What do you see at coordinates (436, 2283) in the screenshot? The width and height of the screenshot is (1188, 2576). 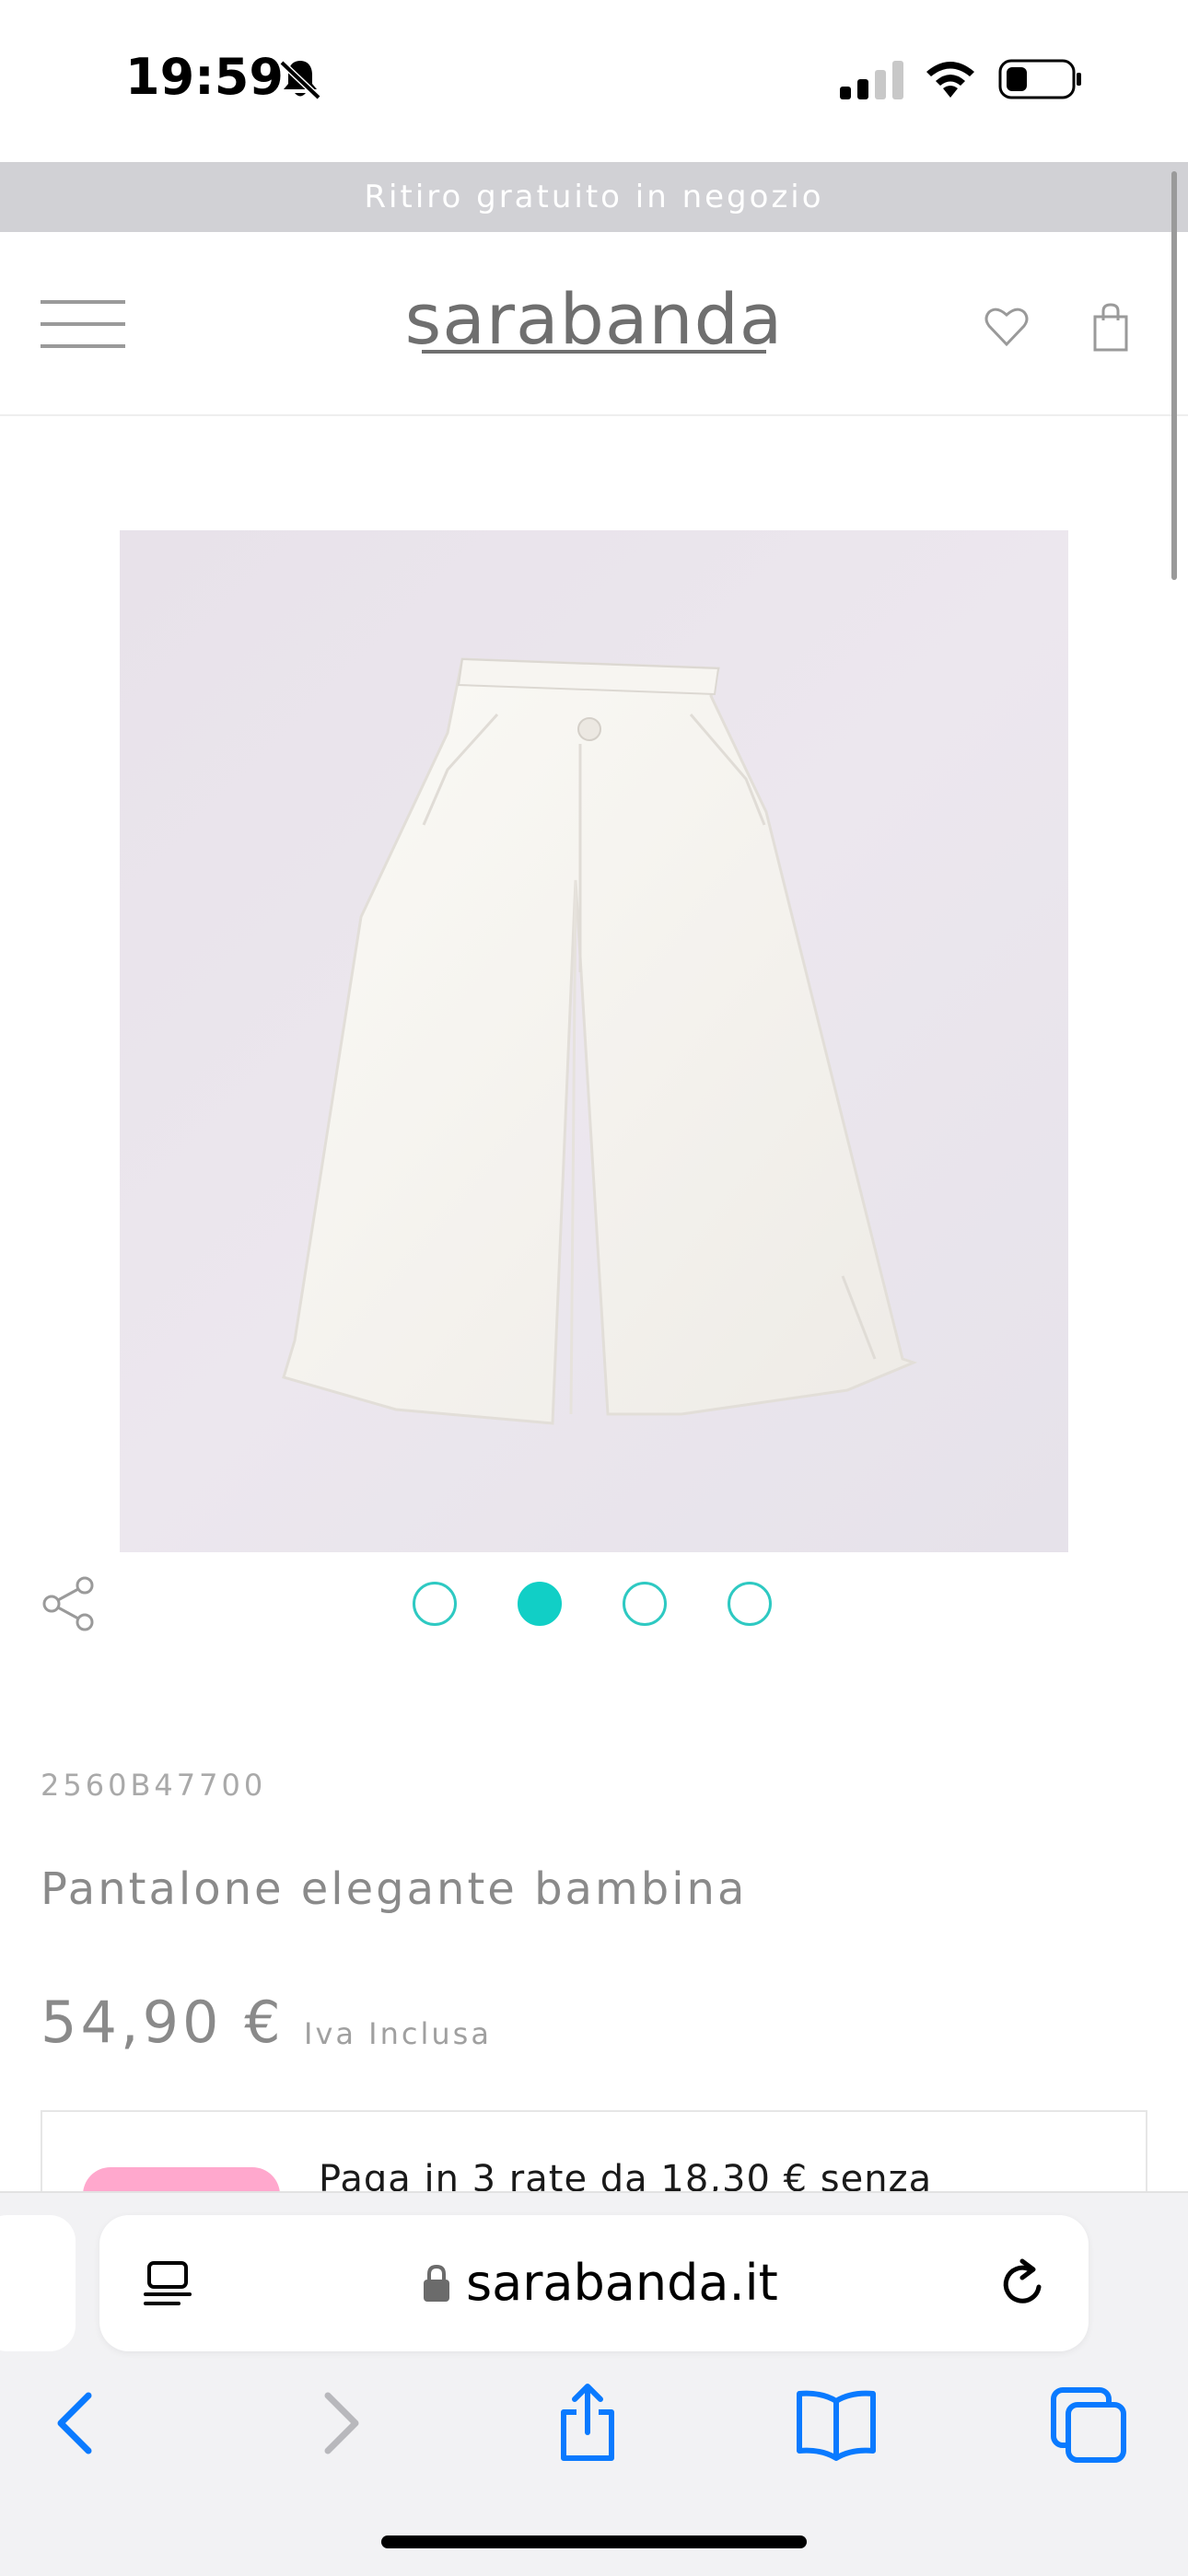 I see `lock-icon` at bounding box center [436, 2283].